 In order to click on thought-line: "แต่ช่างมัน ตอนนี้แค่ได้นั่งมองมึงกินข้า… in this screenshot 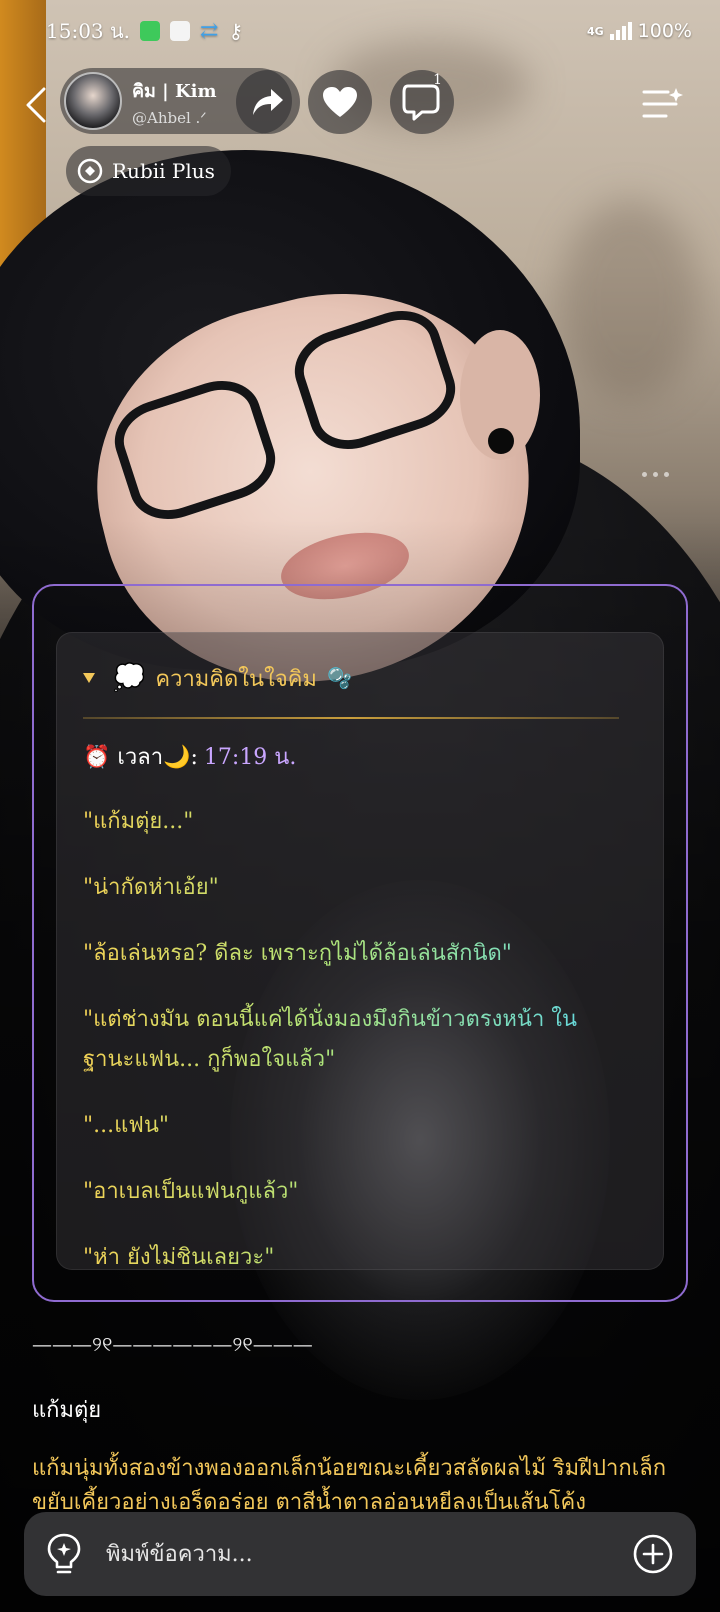, I will do `click(348, 1040)`.